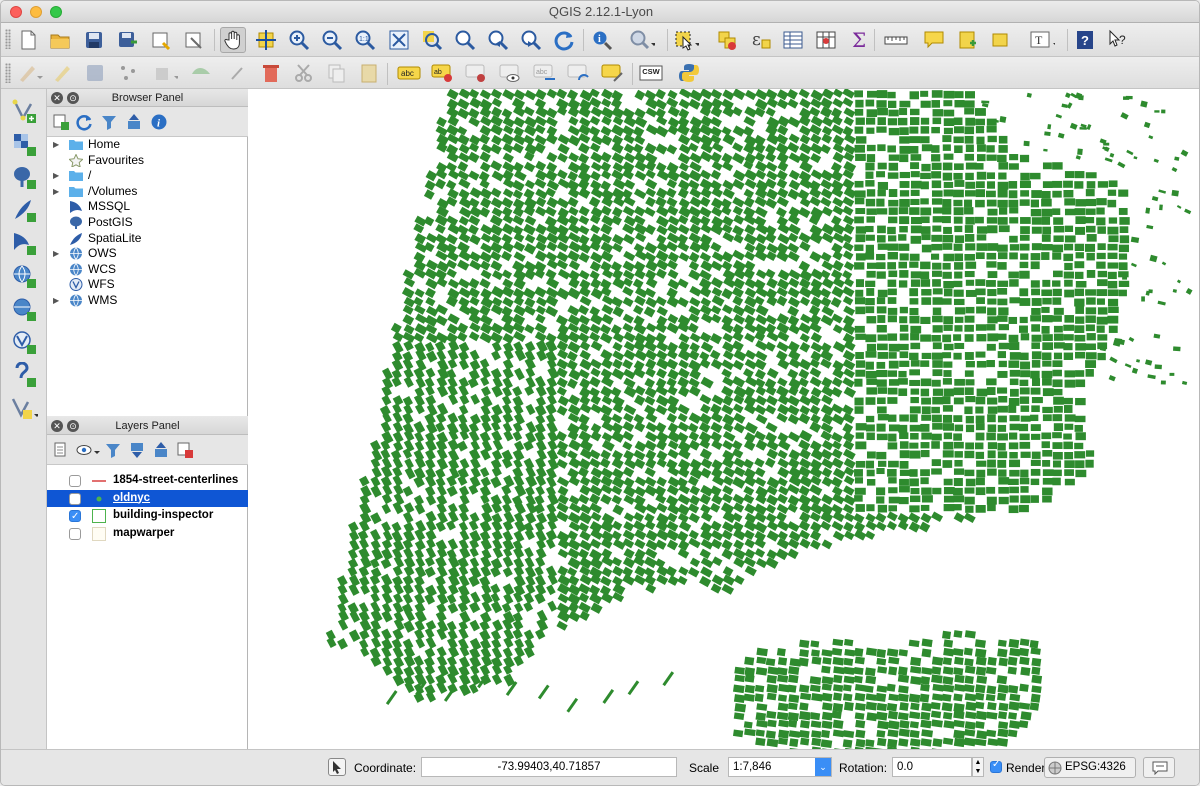 Image resolution: width=1200 pixels, height=786 pixels. I want to click on python-console-button, so click(689, 73).